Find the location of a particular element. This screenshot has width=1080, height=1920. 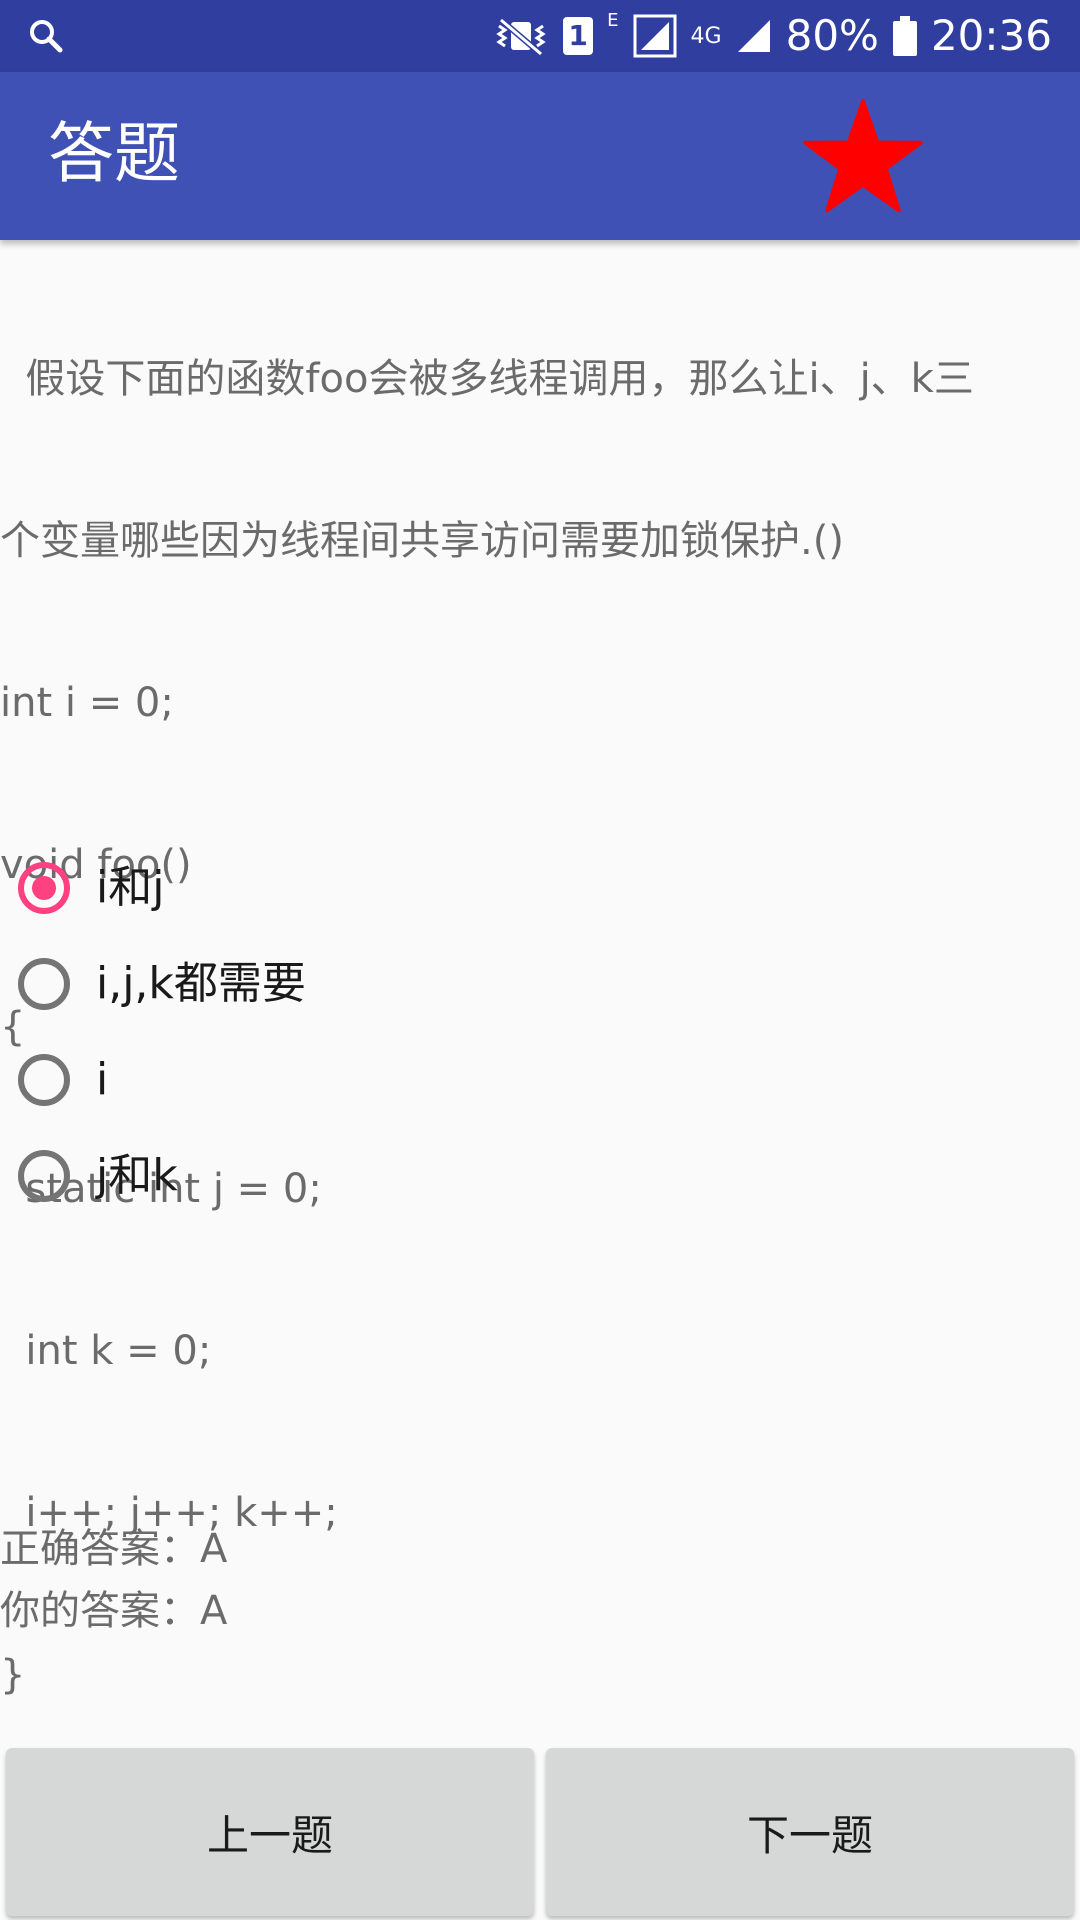

option-label: i,j,k都需要 is located at coordinates (201, 983).